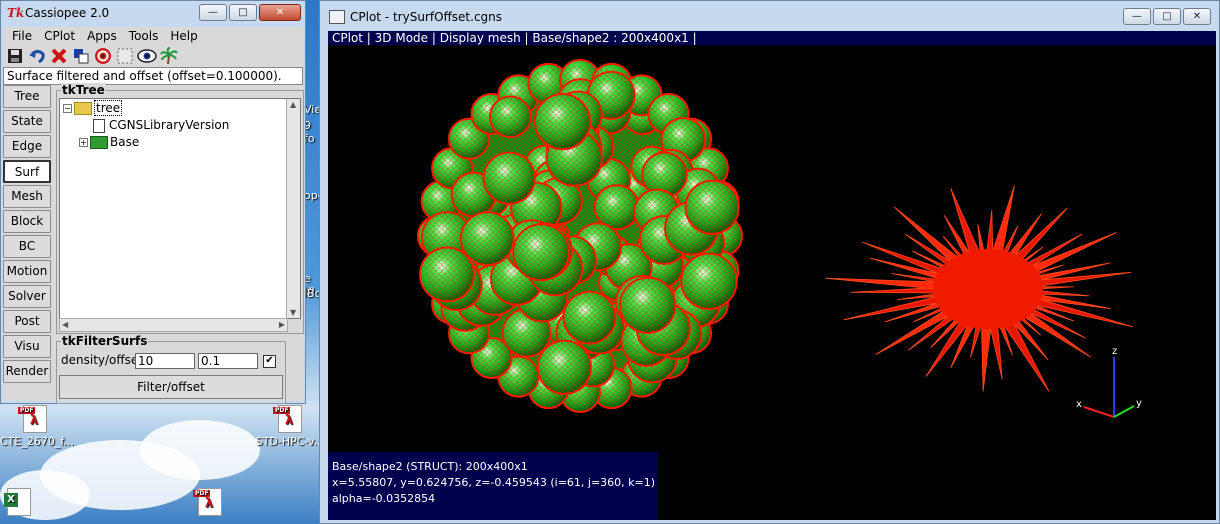 The width and height of the screenshot is (1220, 524). Describe the element at coordinates (311, 195) in the screenshot. I see `desktop-partial-label: ope` at that location.